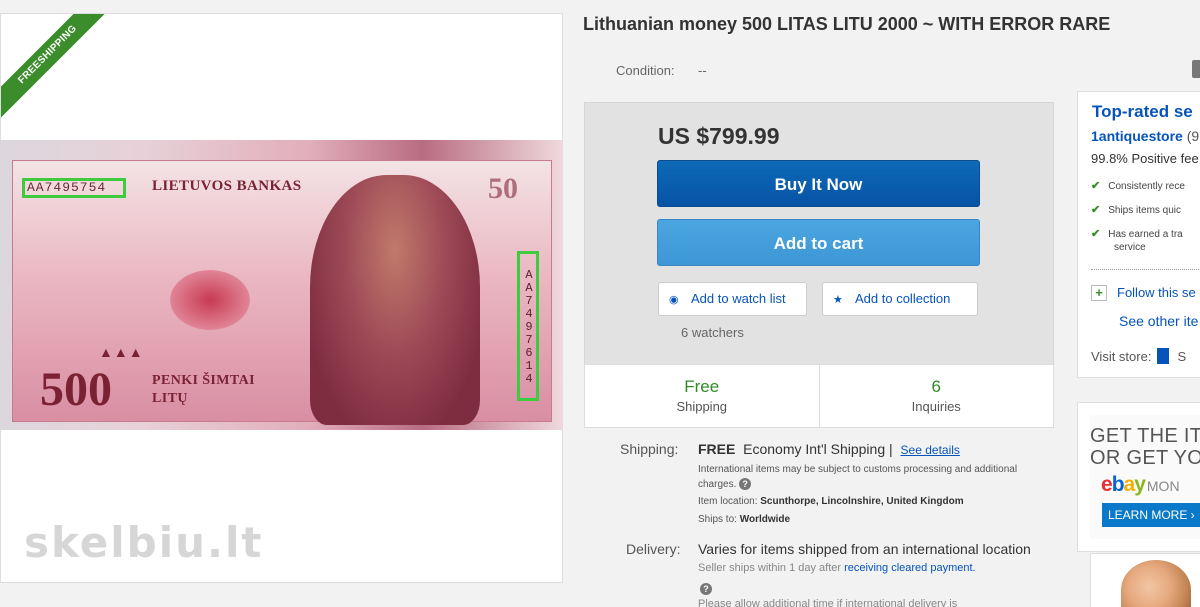  Describe the element at coordinates (674, 300) in the screenshot. I see `eye-icon: ◉` at that location.